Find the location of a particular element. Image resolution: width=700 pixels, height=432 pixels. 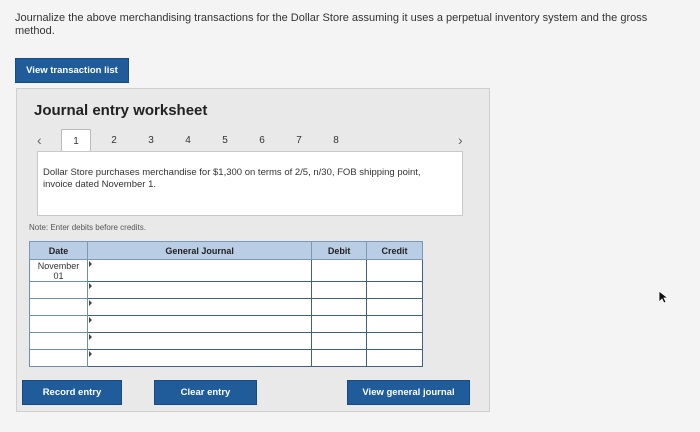

tab-6: 6 is located at coordinates (262, 140).